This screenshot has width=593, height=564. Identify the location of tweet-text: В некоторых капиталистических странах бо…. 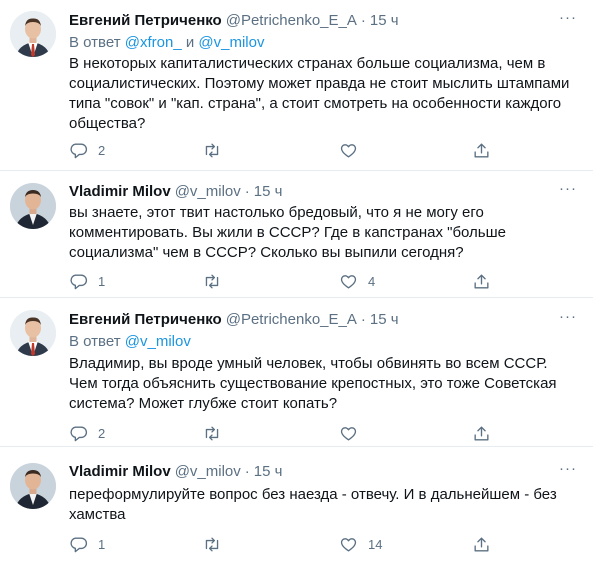
(319, 93).